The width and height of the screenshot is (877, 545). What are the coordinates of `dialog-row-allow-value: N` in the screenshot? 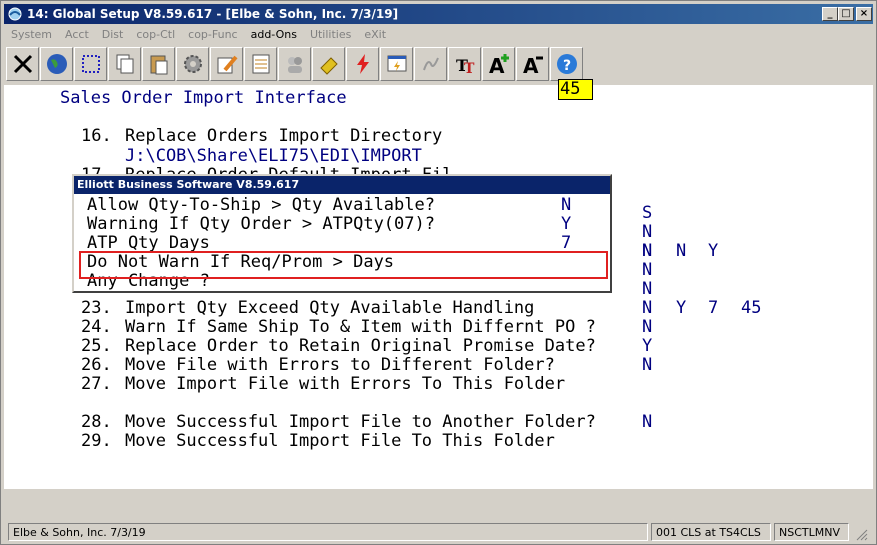 It's located at (566, 205).